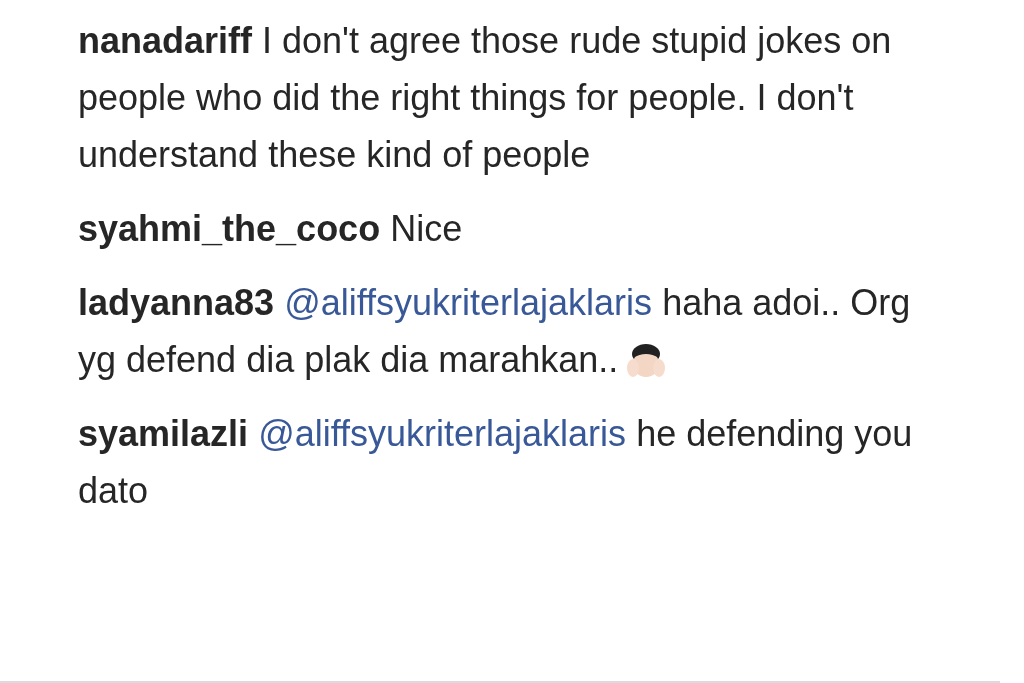  Describe the element at coordinates (496, 462) in the screenshot. I see `comment-text: syamilazli @aliffsyukriterlajaklaris he defending you dato` at that location.